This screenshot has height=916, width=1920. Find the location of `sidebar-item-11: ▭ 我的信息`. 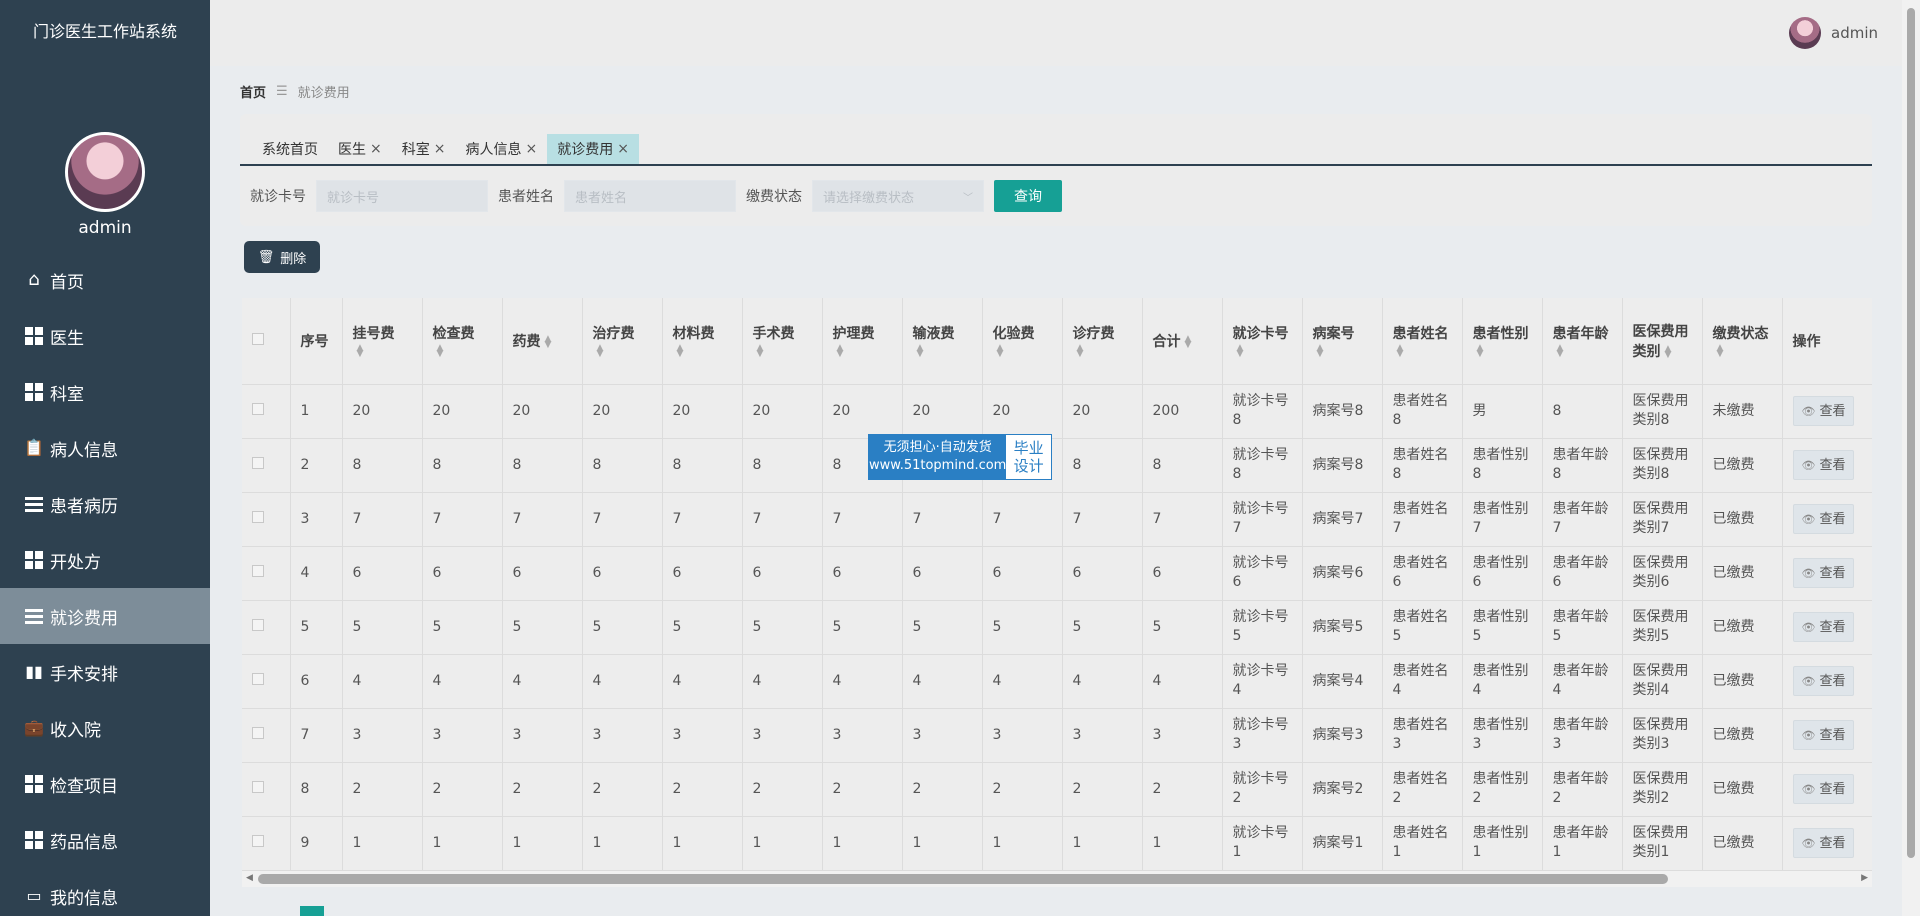

sidebar-item-11: ▭ 我的信息 is located at coordinates (105, 892).